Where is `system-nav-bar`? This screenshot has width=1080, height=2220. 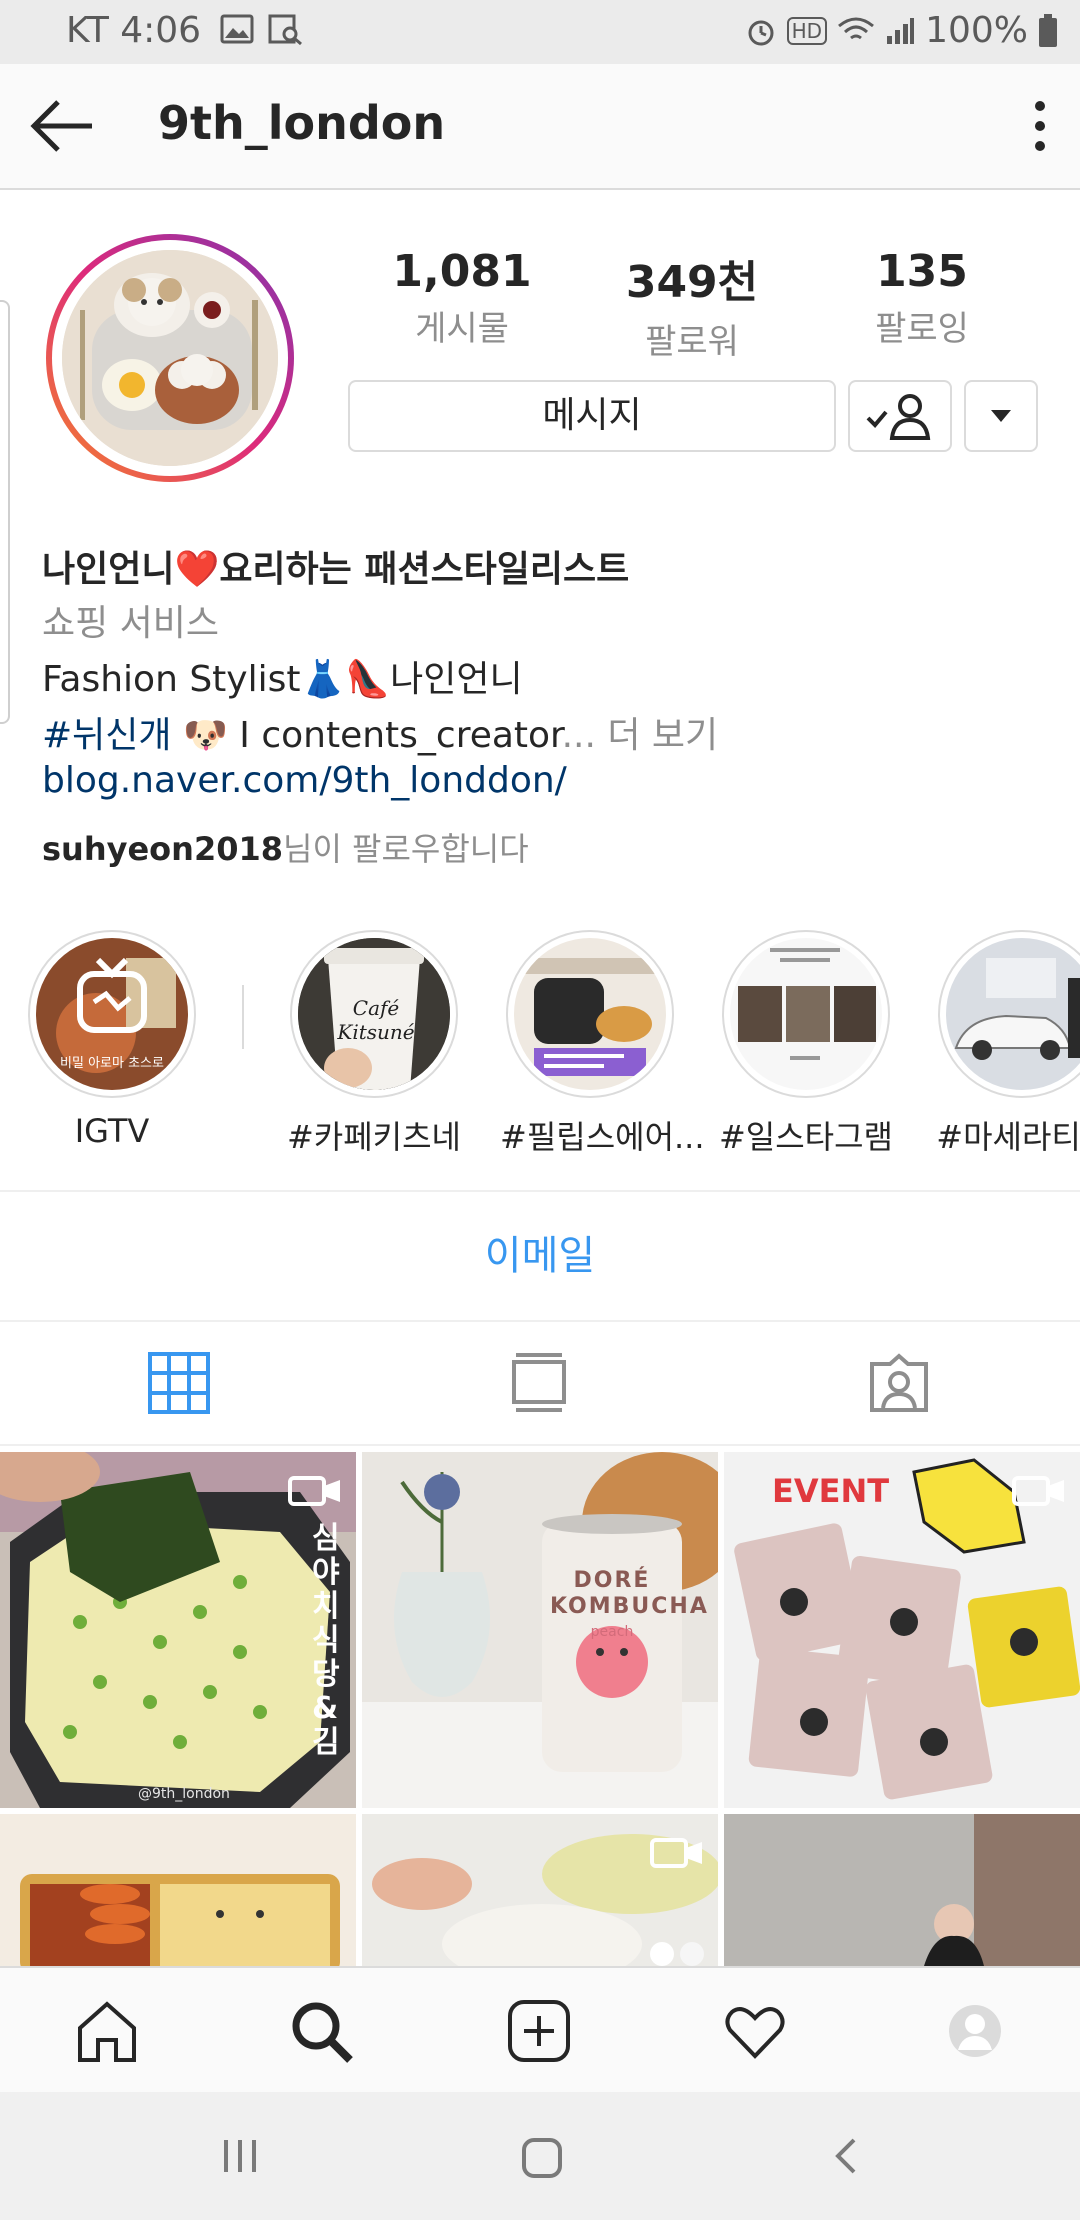 system-nav-bar is located at coordinates (540, 2156).